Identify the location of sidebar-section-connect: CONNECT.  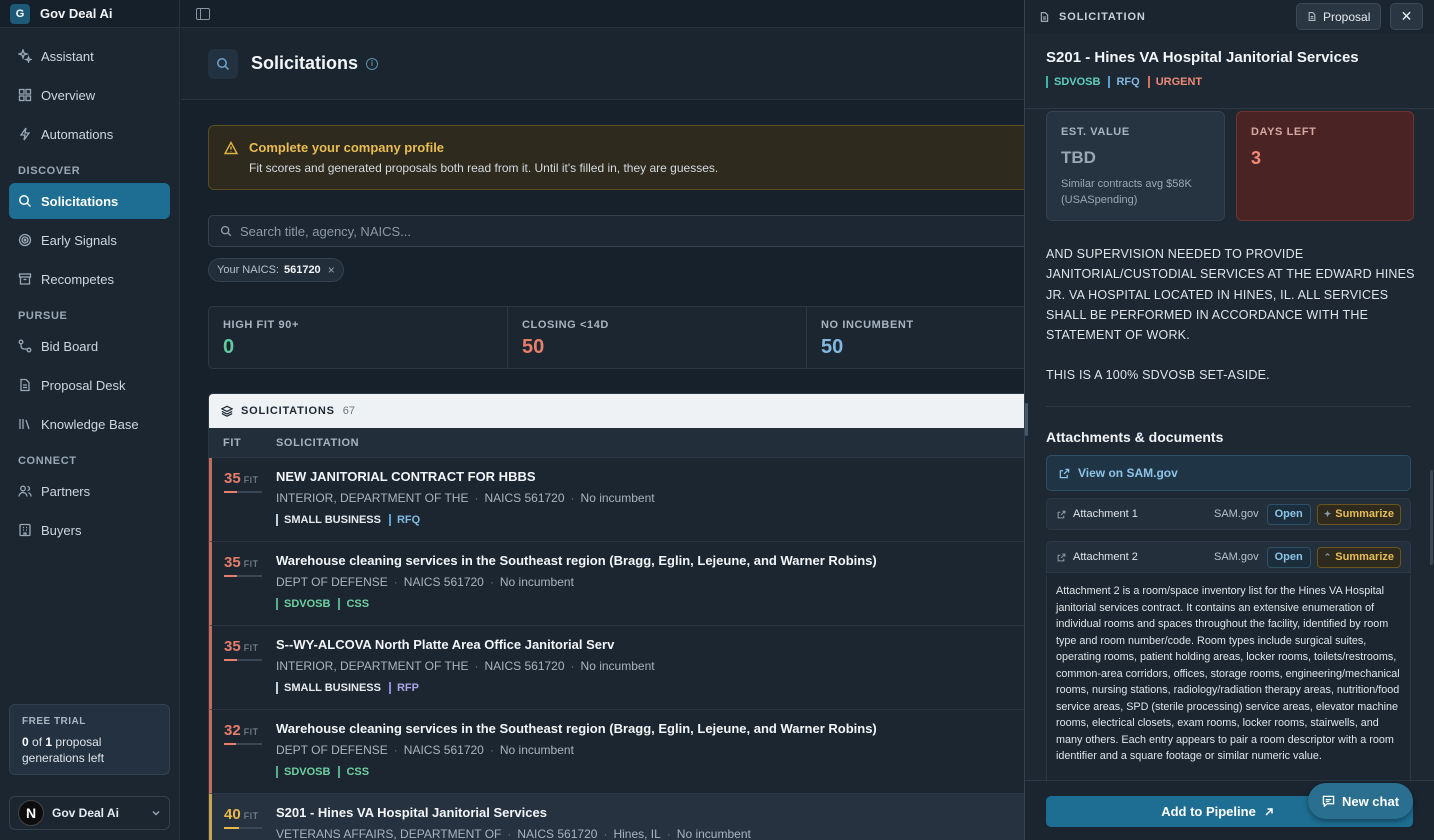
(47, 461).